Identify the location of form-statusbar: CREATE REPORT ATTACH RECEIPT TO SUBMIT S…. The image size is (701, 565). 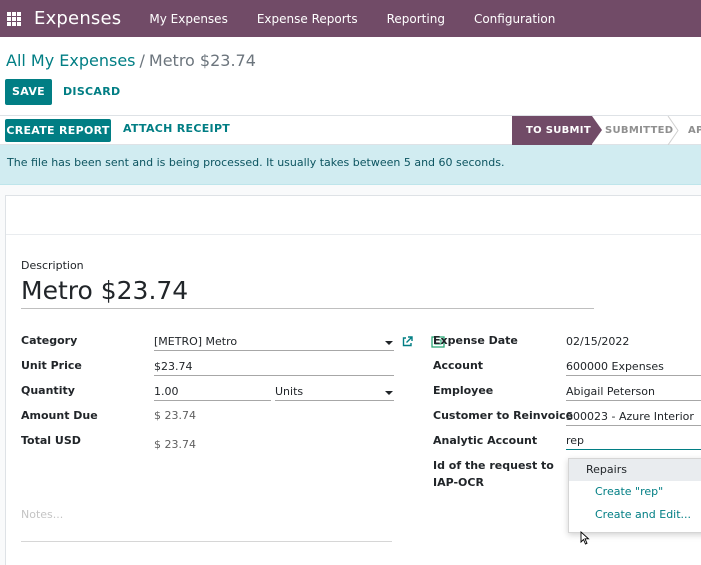
(350, 130).